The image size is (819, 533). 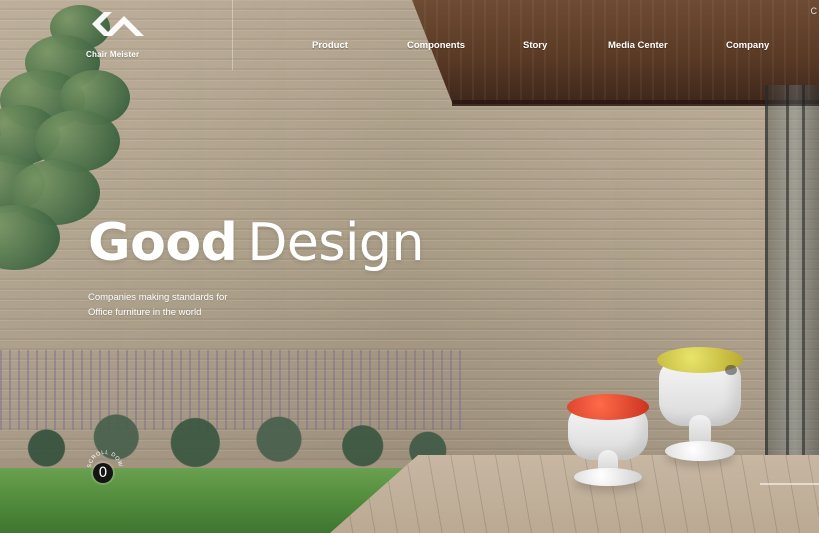 What do you see at coordinates (118, 24) in the screenshot?
I see `chair-meister-logo-icon` at bounding box center [118, 24].